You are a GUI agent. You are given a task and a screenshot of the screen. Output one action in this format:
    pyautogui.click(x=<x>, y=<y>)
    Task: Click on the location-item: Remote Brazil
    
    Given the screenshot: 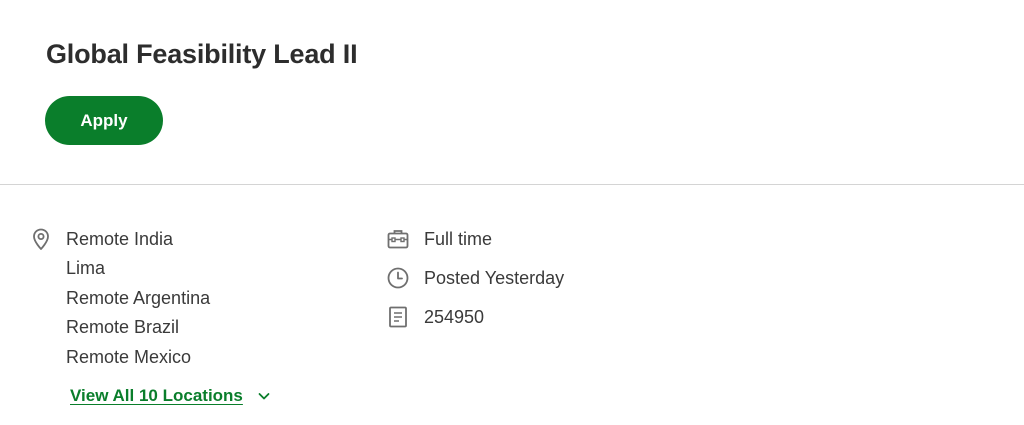 What is the action you would take?
    pyautogui.click(x=123, y=327)
    